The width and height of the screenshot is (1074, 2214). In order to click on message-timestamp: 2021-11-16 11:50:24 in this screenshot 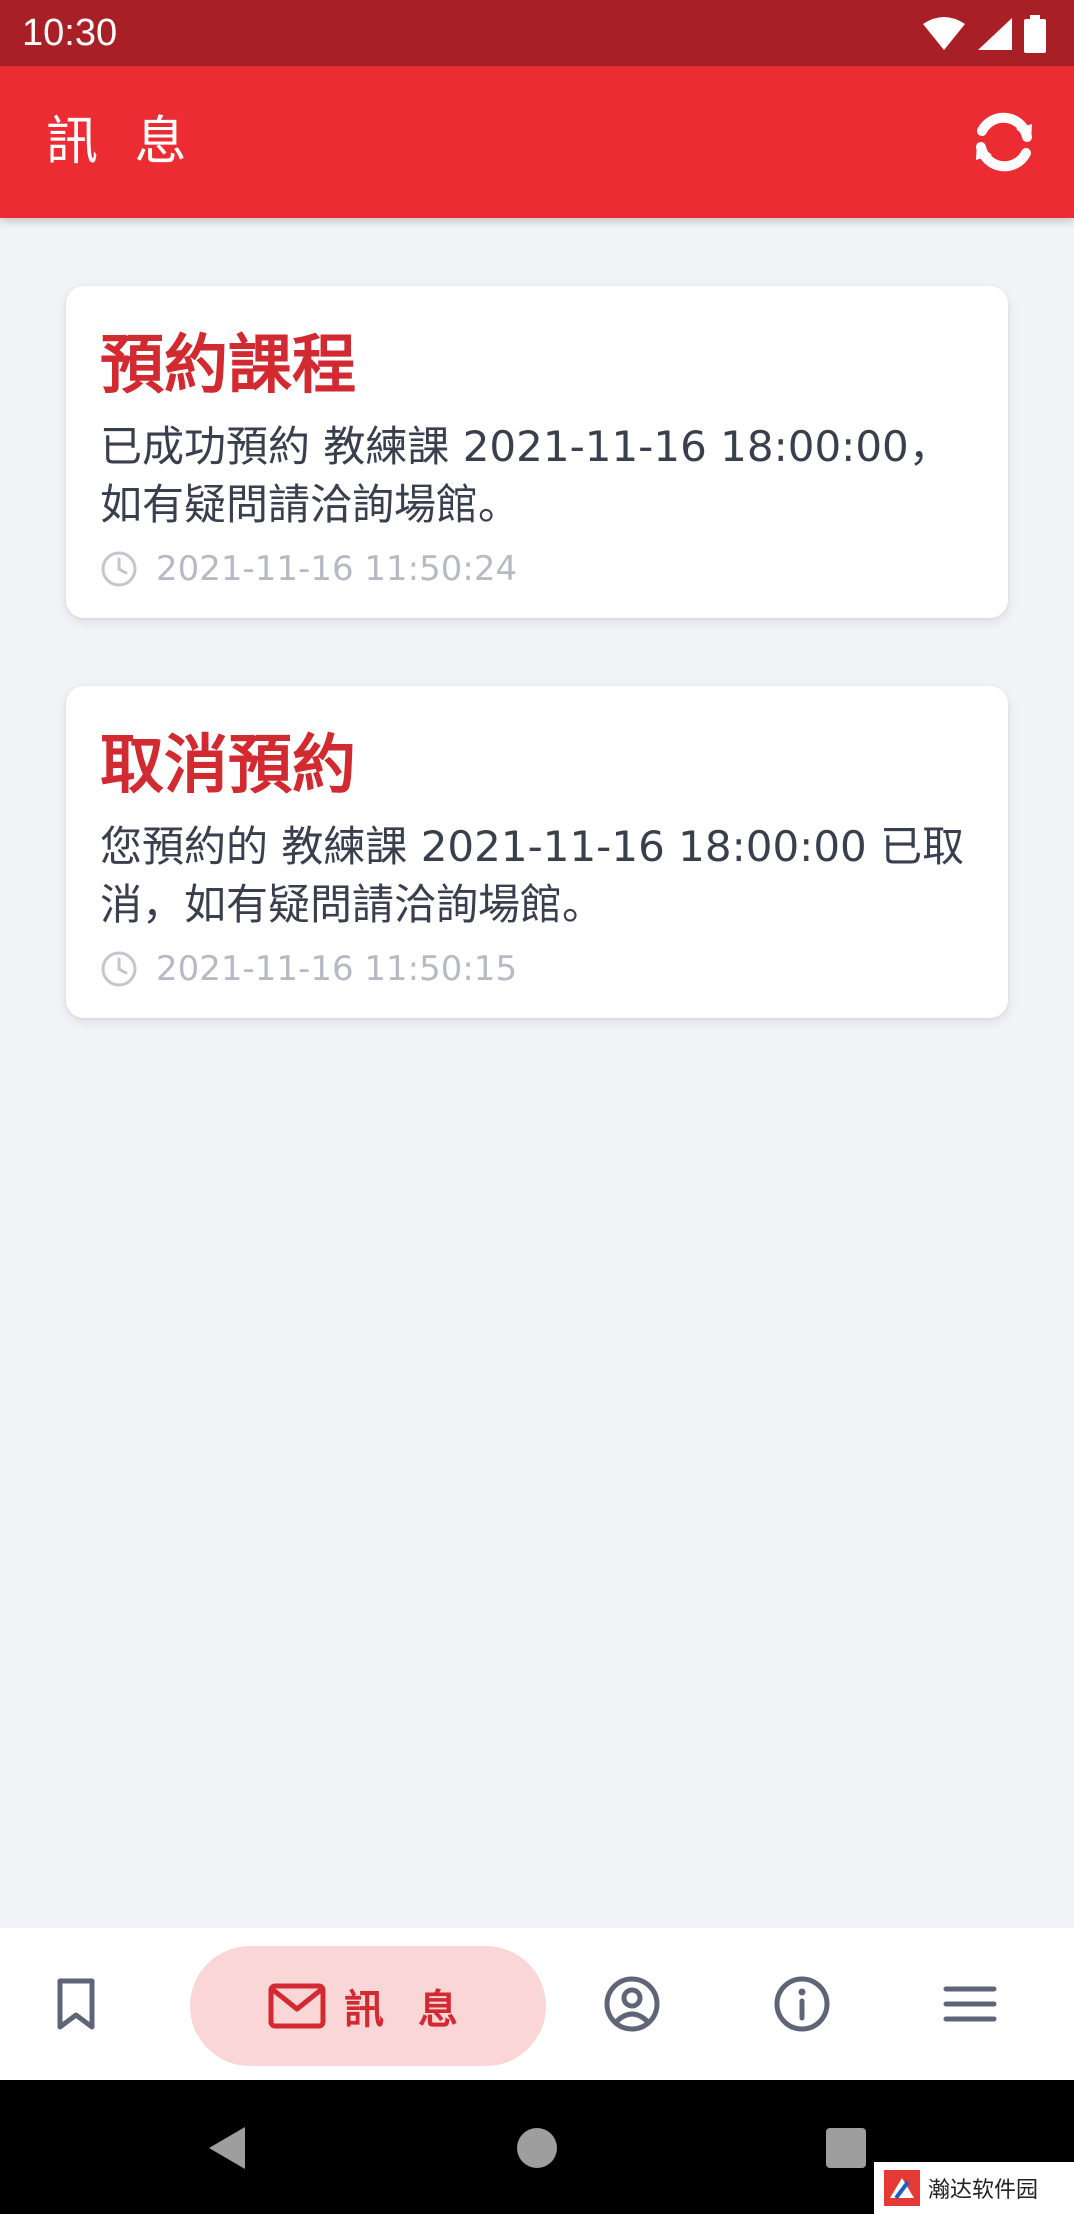, I will do `click(308, 569)`.